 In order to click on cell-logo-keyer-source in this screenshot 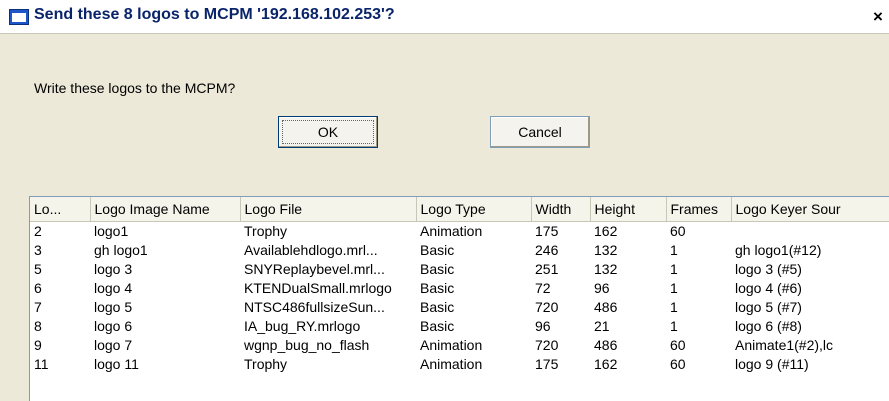, I will do `click(810, 232)`.